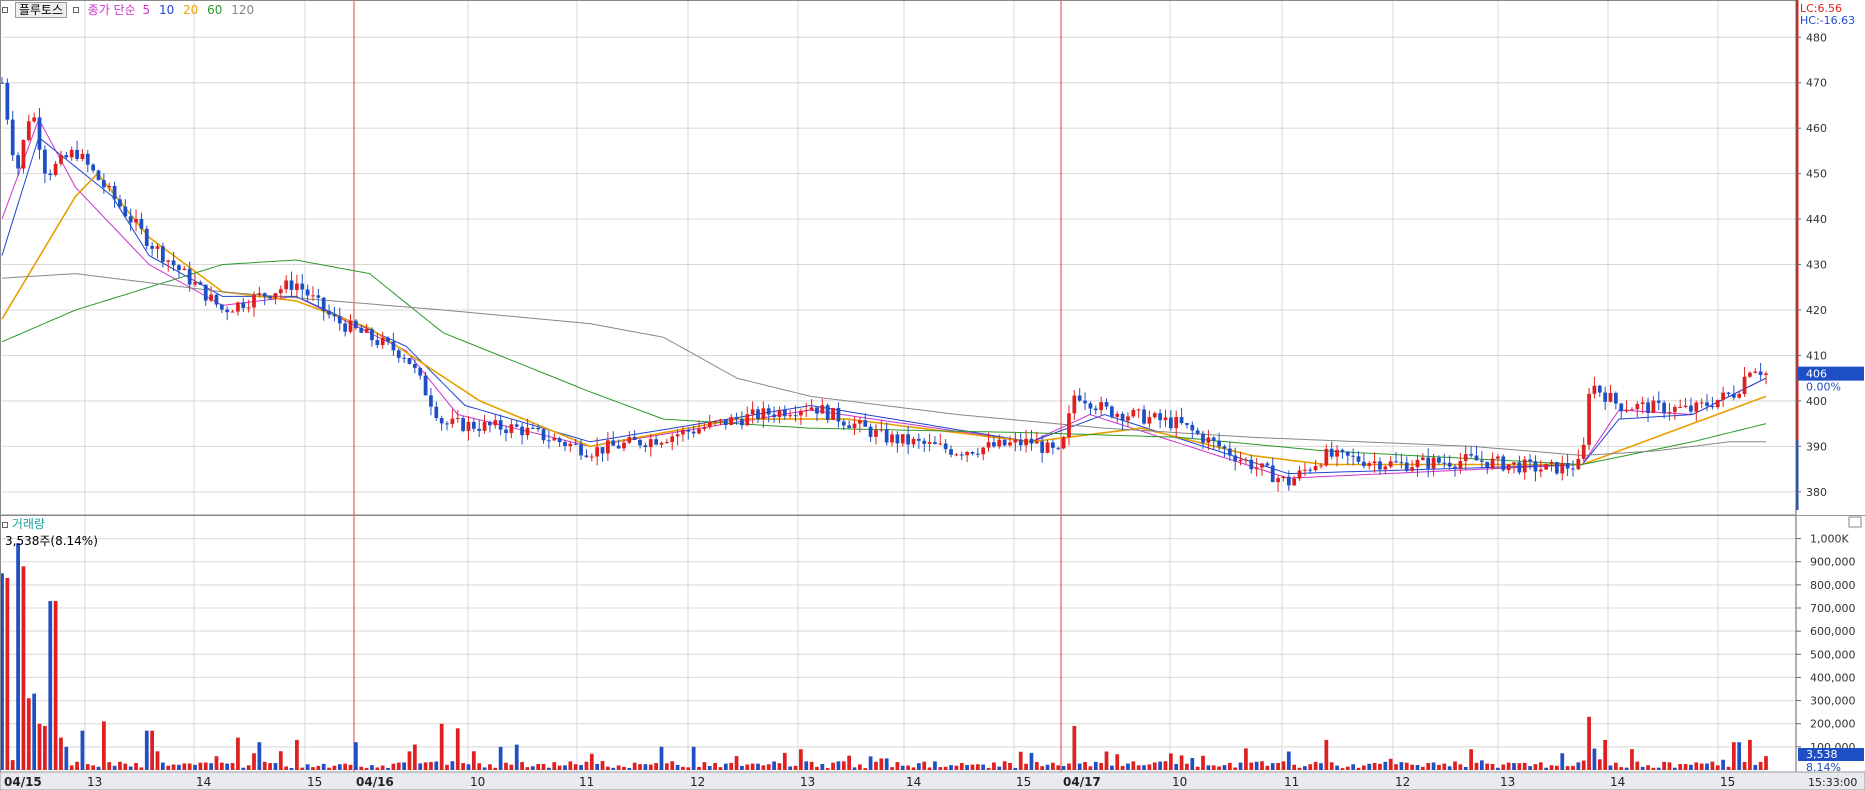 The image size is (1865, 790). Describe the element at coordinates (40, 9) in the screenshot. I see `stock-name-button: 플루토스` at that location.